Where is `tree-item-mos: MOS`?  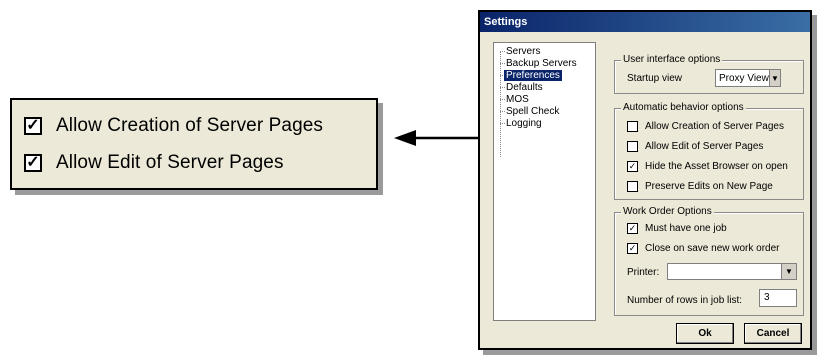 tree-item-mos: MOS is located at coordinates (517, 99).